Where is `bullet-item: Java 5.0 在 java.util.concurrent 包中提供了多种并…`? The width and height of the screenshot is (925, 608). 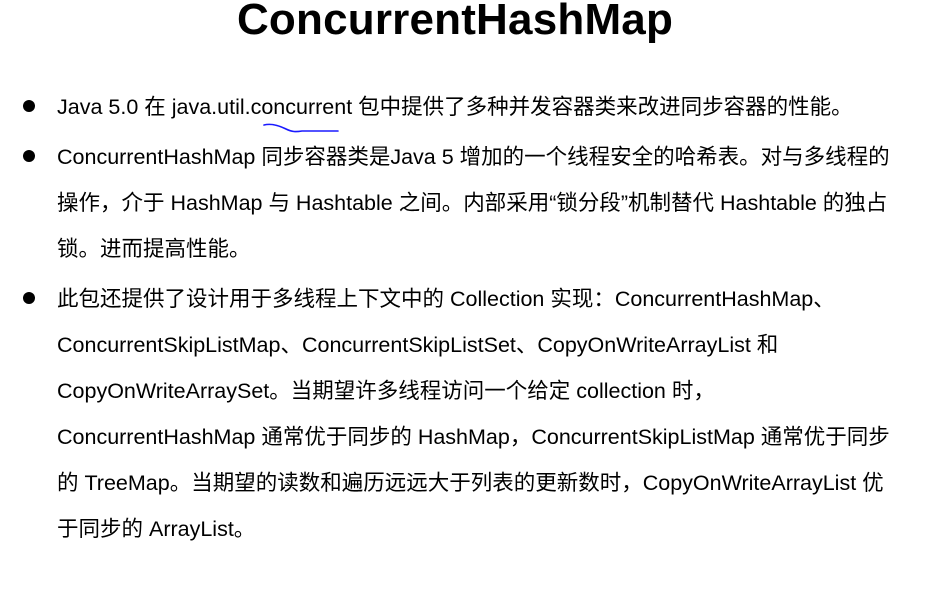
bullet-item: Java 5.0 在 java.util.concurrent 包中提供了多种并… is located at coordinates (462, 107).